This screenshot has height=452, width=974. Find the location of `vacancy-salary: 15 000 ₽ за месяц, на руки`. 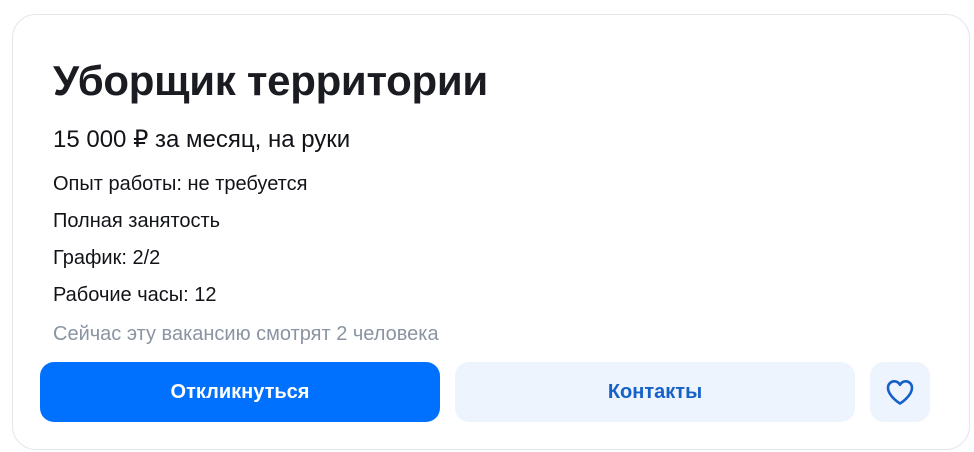

vacancy-salary: 15 000 ₽ за месяц, на руки is located at coordinates (202, 139).